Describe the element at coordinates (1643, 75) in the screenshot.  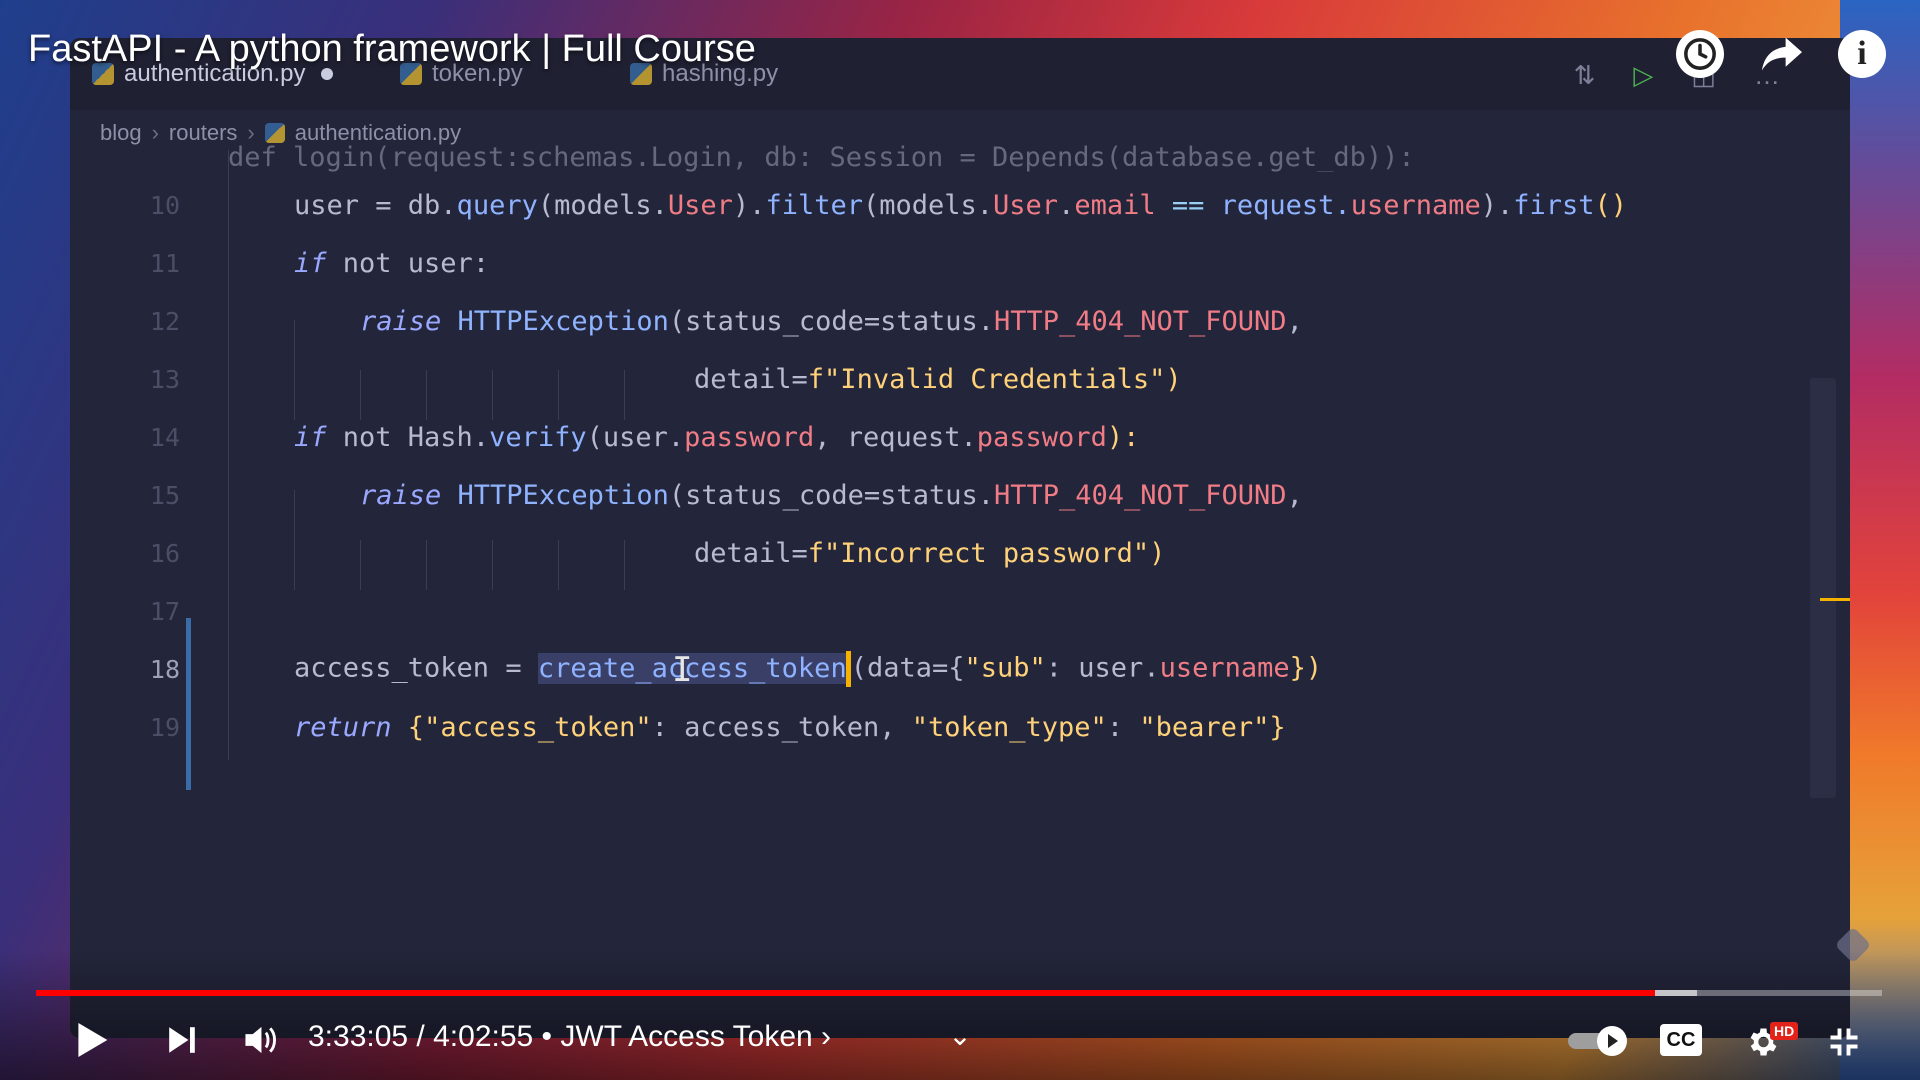
I see `run-icon: ▷` at that location.